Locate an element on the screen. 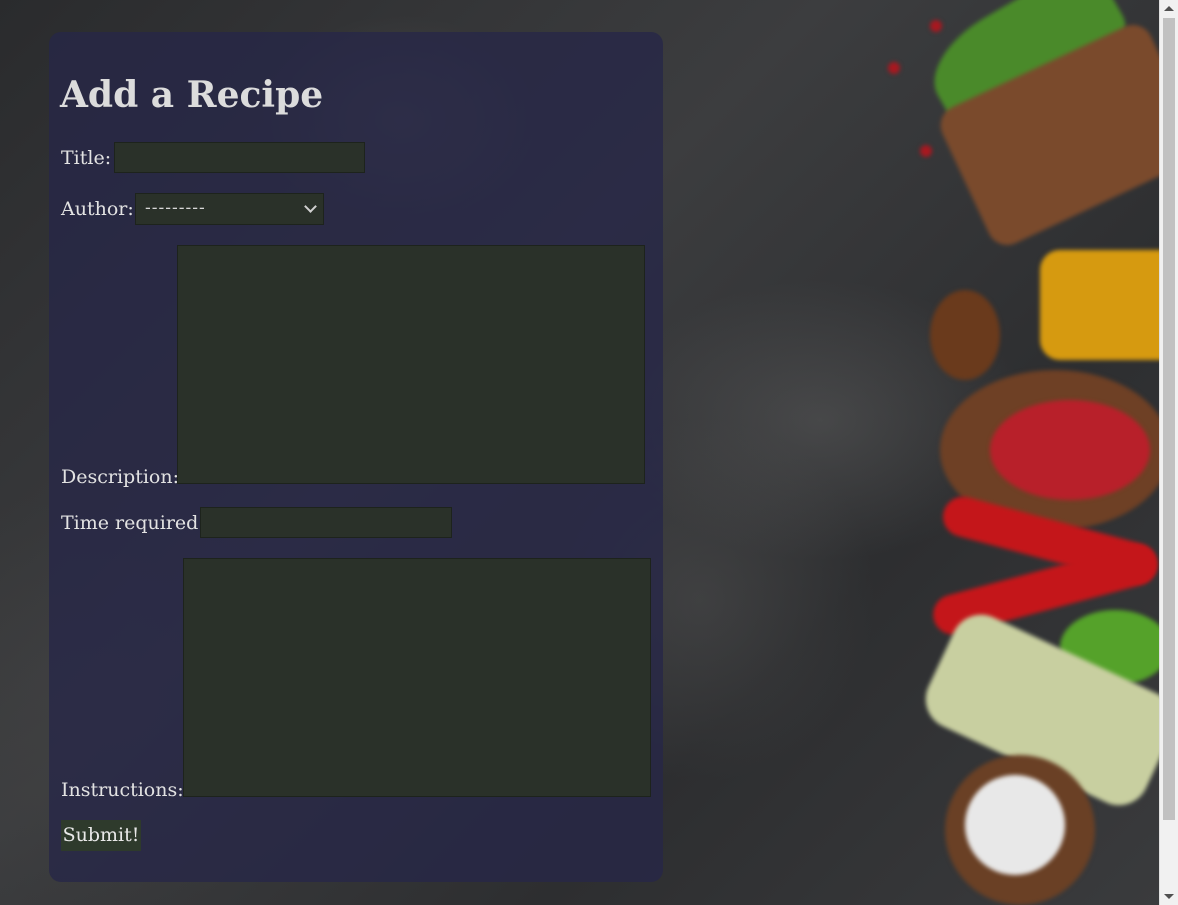 Image resolution: width=1178 pixels, height=905 pixels. turmeric-decor is located at coordinates (1100, 305).